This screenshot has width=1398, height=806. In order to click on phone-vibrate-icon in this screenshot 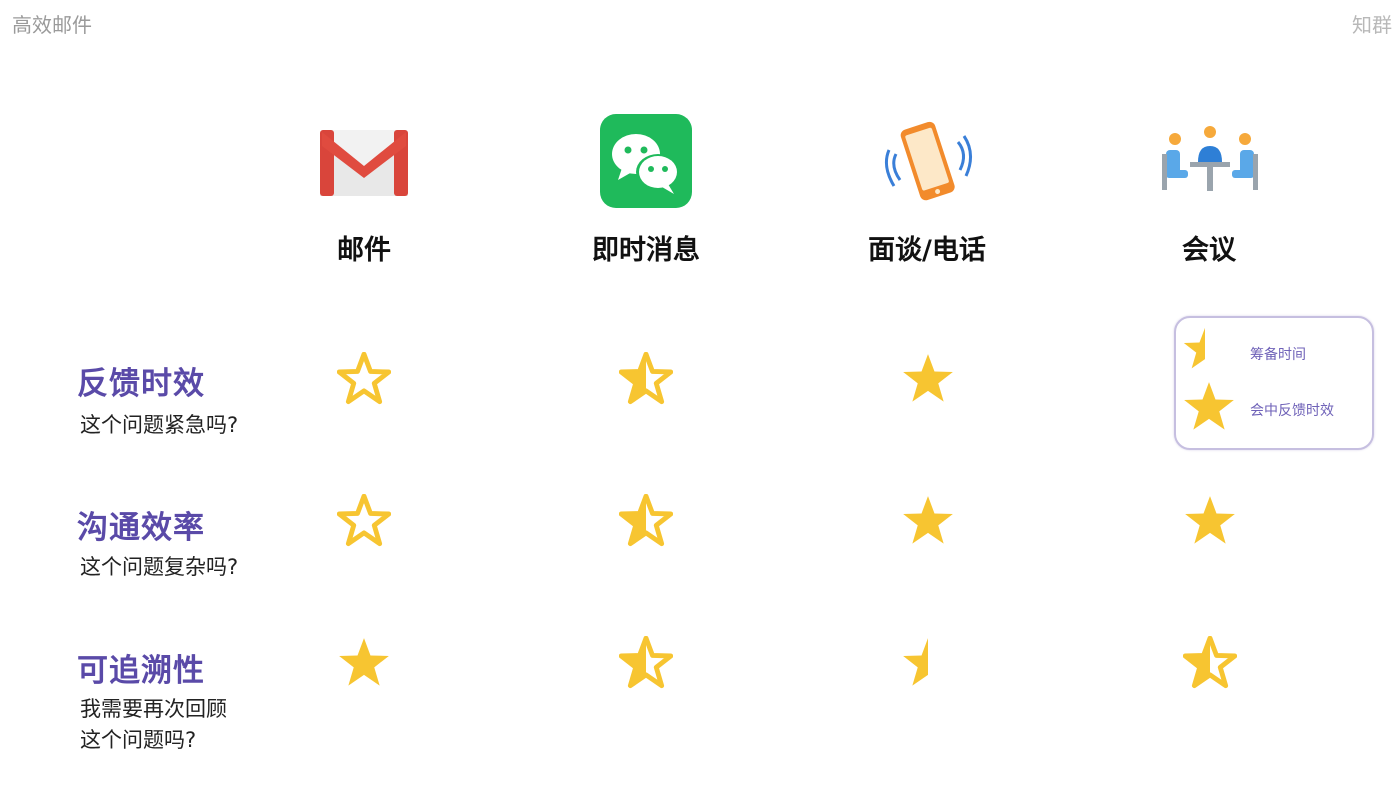, I will do `click(928, 162)`.